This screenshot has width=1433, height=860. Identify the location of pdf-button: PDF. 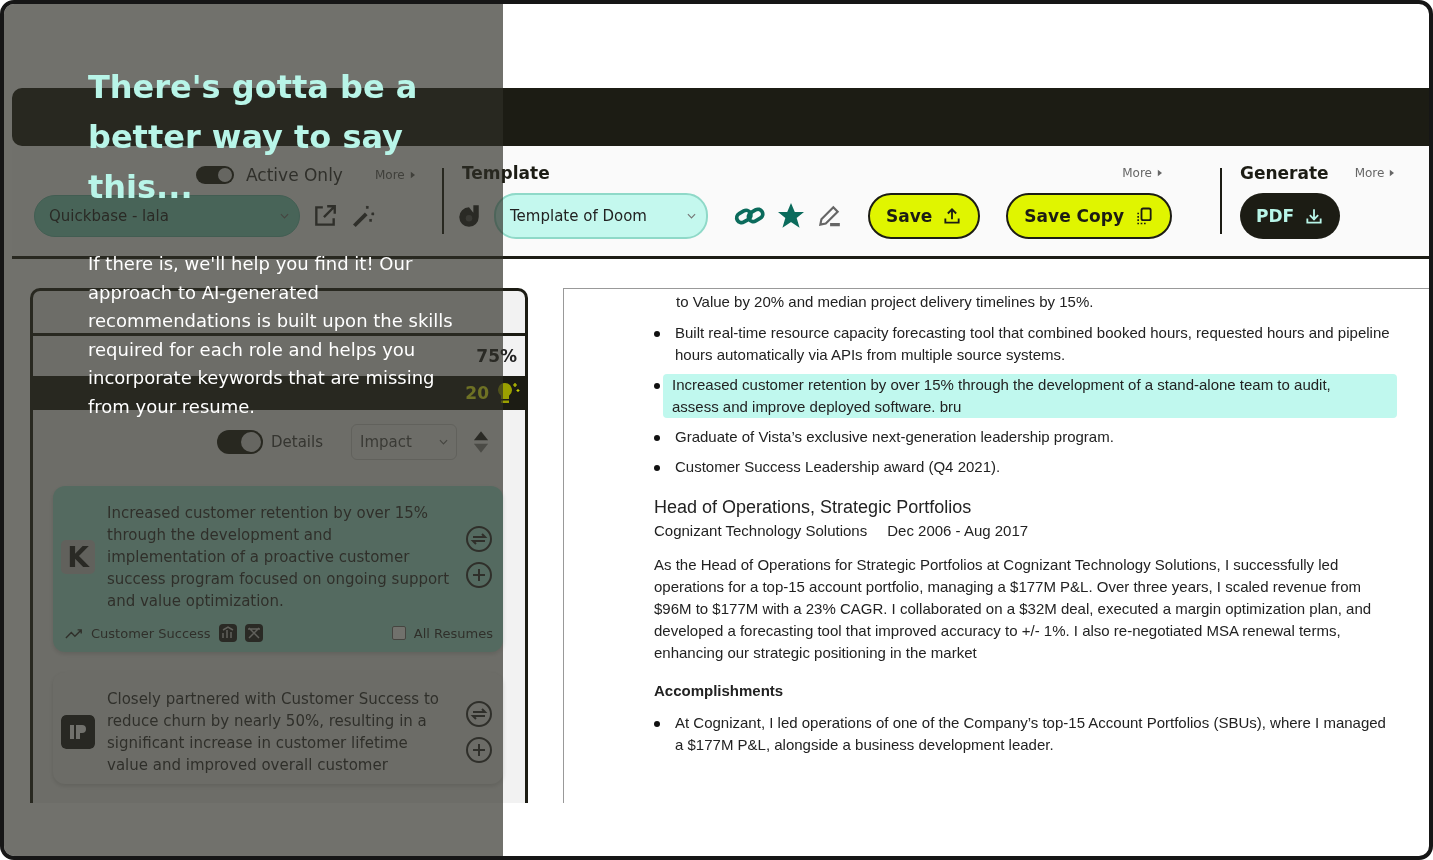
(1290, 216).